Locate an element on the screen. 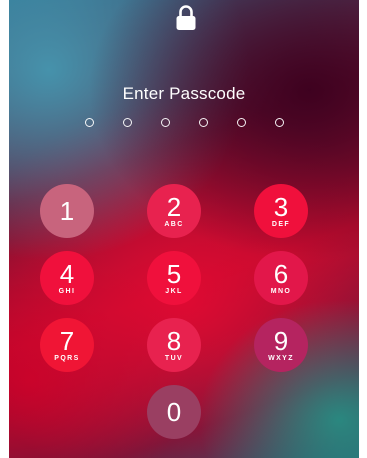 The width and height of the screenshot is (367, 458). key-6: 6 MNO is located at coordinates (281, 278).